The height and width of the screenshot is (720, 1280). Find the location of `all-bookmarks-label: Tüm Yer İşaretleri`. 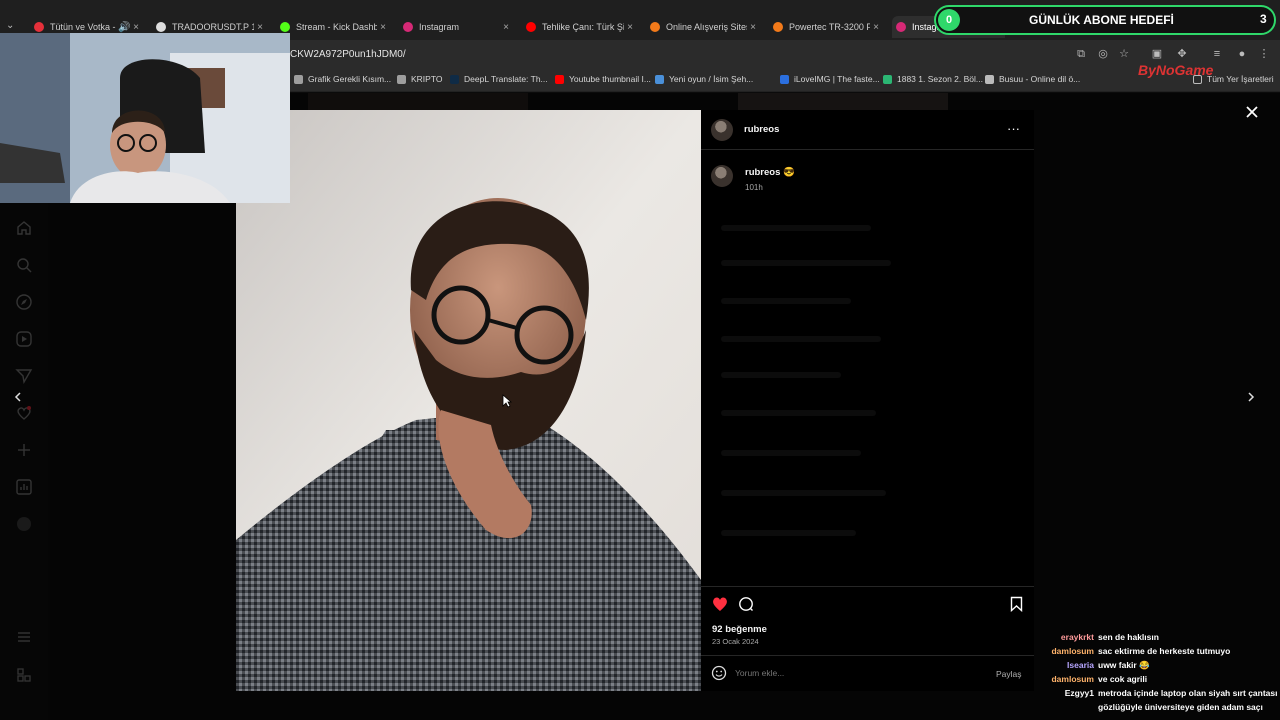

all-bookmarks-label: Tüm Yer İşaretleri is located at coordinates (1240, 79).